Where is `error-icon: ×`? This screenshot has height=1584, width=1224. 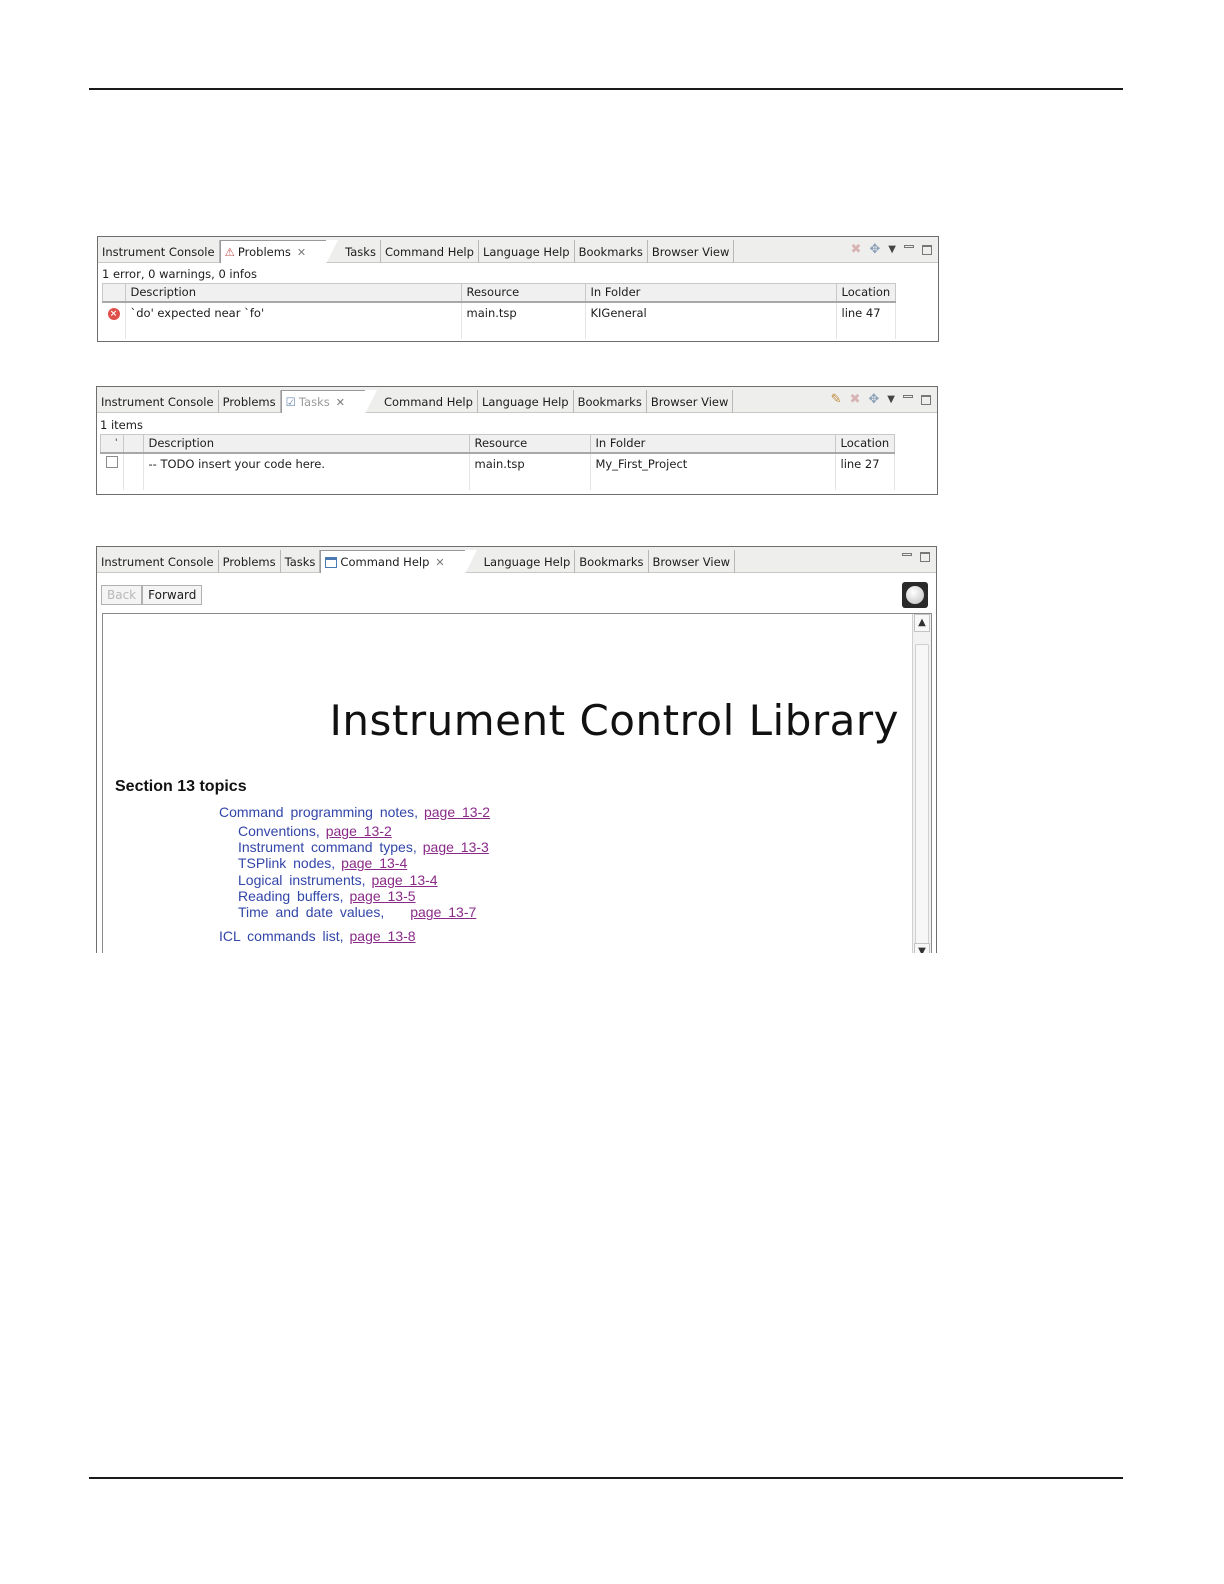
error-icon: × is located at coordinates (113, 314).